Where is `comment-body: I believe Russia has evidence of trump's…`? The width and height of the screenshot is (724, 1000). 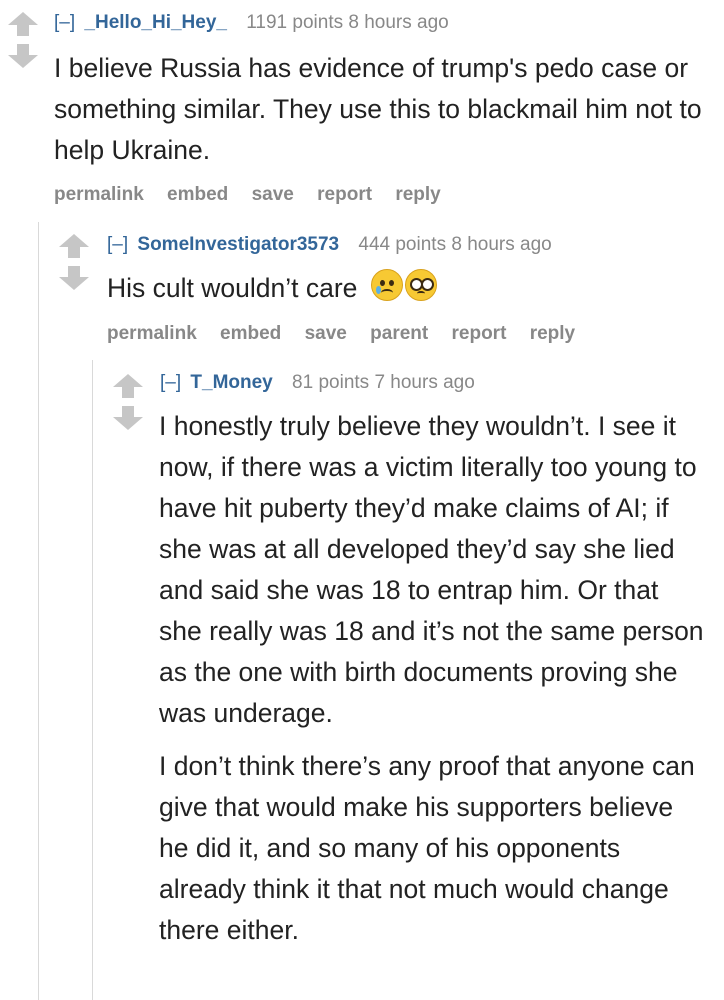 comment-body: I believe Russia has evidence of trump's… is located at coordinates (386, 115).